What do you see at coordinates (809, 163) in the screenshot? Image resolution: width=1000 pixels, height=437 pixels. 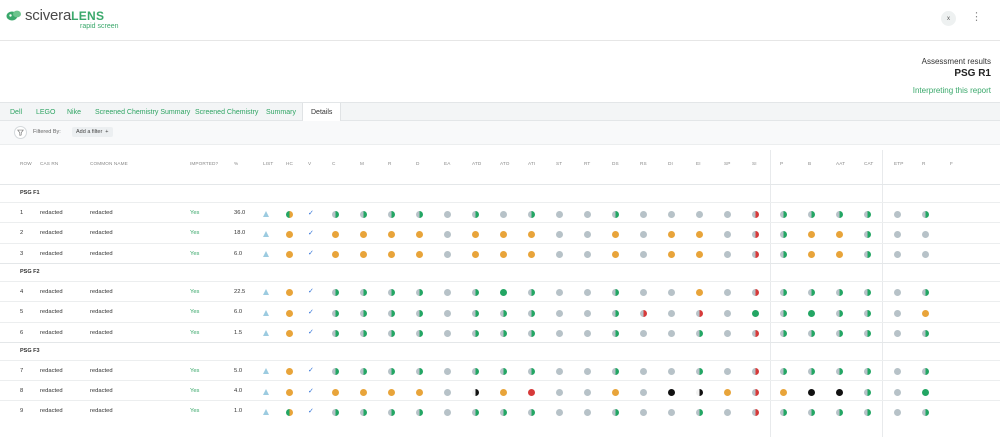 I see `column-header: B` at bounding box center [809, 163].